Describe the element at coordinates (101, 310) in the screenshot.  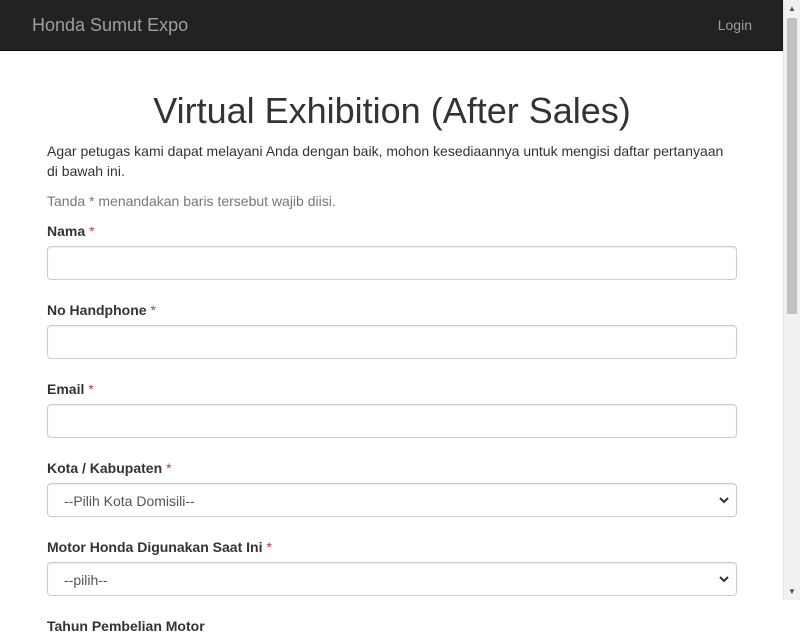
I see `field-label: No Handphone *` at that location.